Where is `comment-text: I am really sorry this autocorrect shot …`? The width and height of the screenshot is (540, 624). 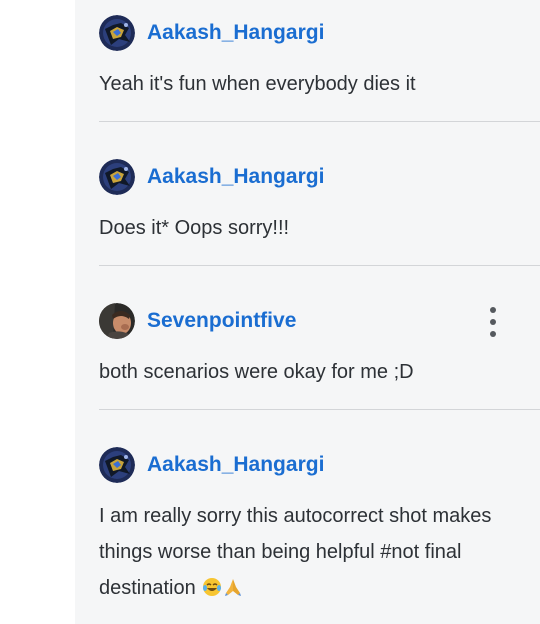 comment-text: I am really sorry this autocorrect shot … is located at coordinates (295, 552).